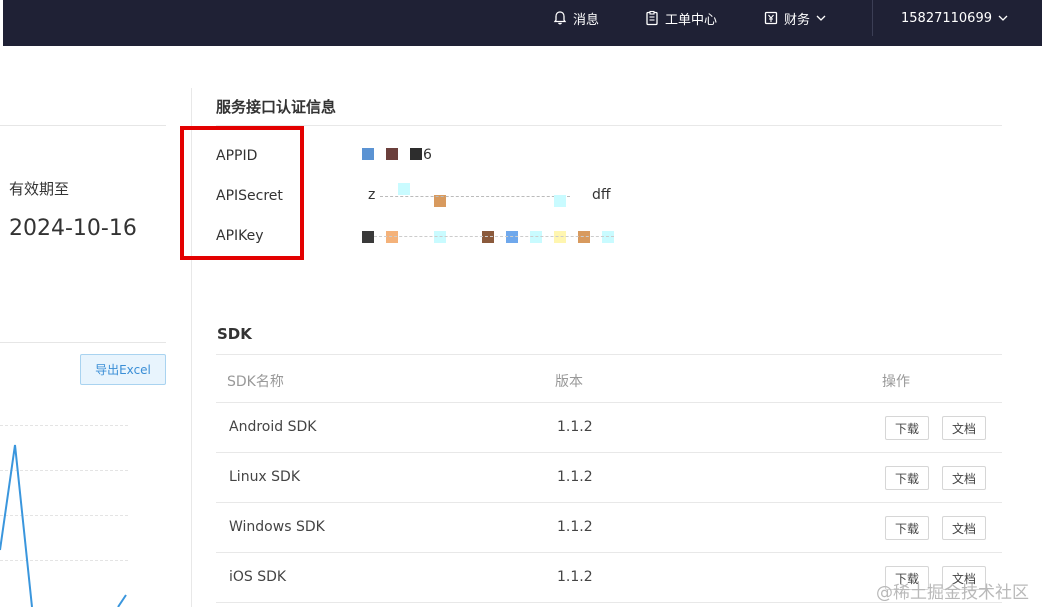  I want to click on sdk-name: Windows SDK, so click(277, 527).